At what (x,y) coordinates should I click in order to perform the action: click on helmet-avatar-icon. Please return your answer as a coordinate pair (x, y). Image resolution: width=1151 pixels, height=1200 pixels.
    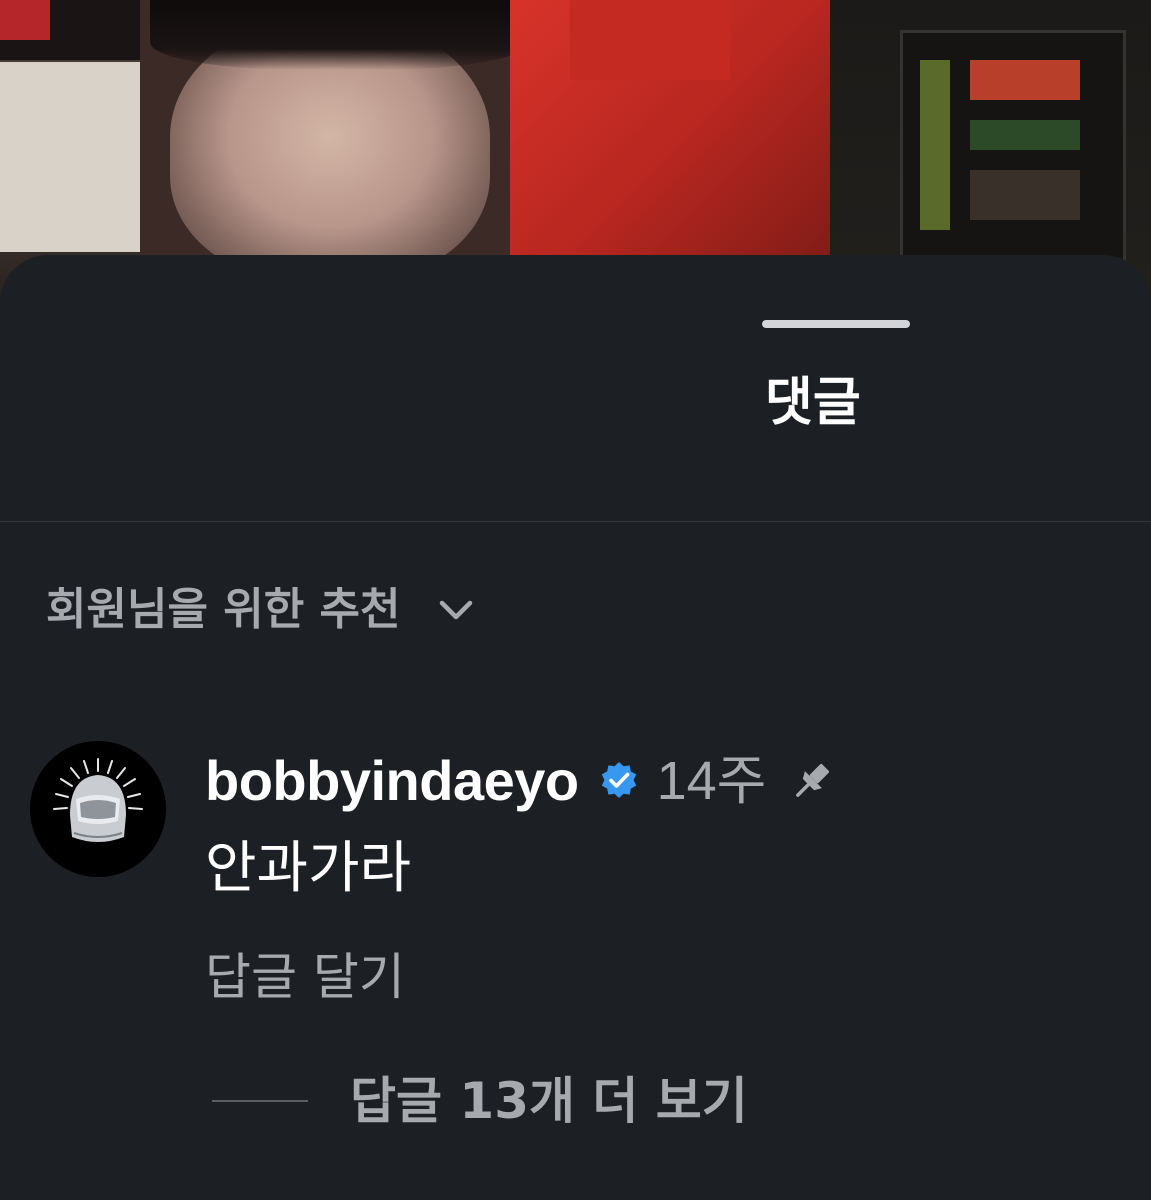
    Looking at the image, I should click on (98, 809).